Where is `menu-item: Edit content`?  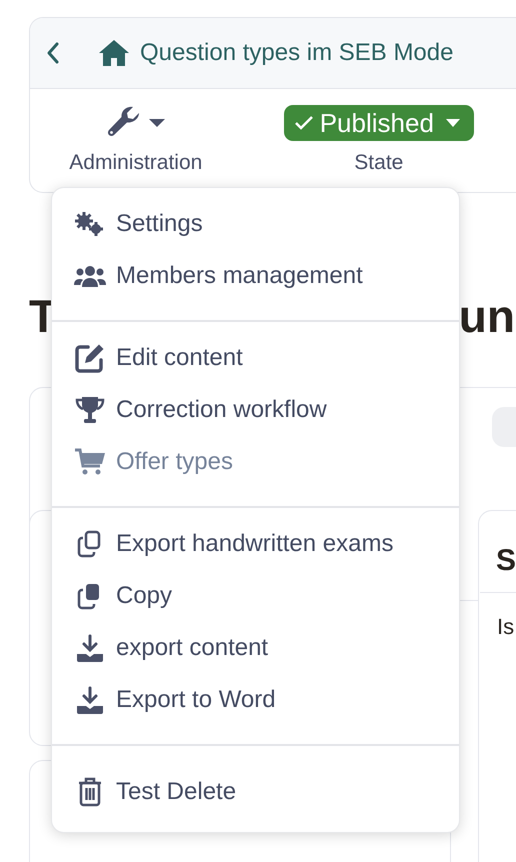 menu-item: Edit content is located at coordinates (255, 358).